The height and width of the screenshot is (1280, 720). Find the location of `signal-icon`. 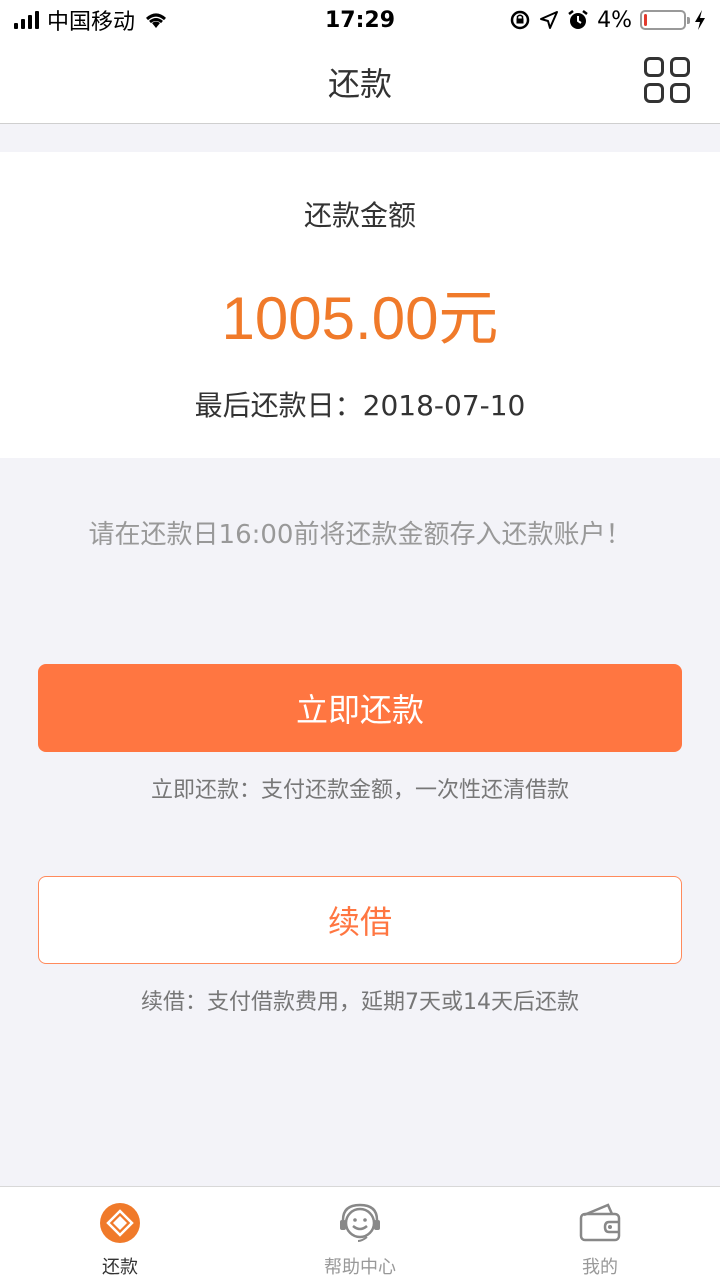

signal-icon is located at coordinates (26, 20).